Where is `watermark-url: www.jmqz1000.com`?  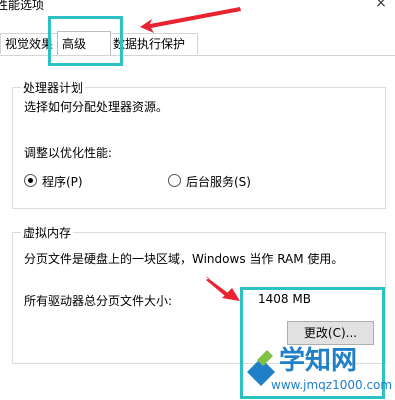 watermark-url: www.jmqz1000.com is located at coordinates (332, 385).